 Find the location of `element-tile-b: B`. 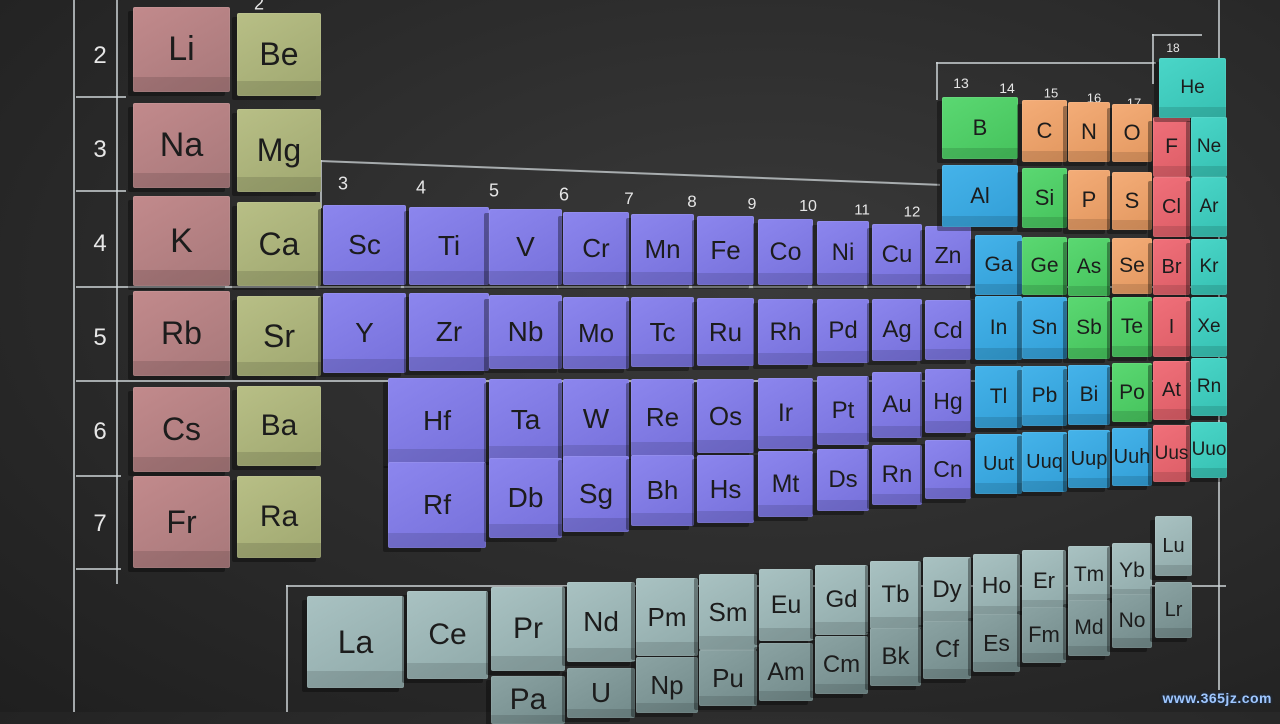

element-tile-b: B is located at coordinates (980, 128).